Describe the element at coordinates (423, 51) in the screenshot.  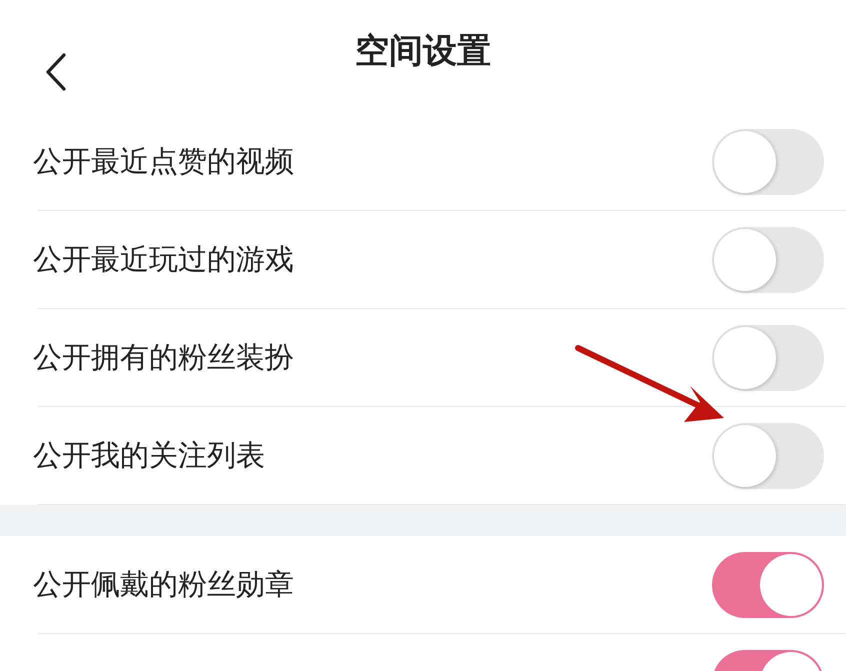
I see `page-title: 空间设置` at that location.